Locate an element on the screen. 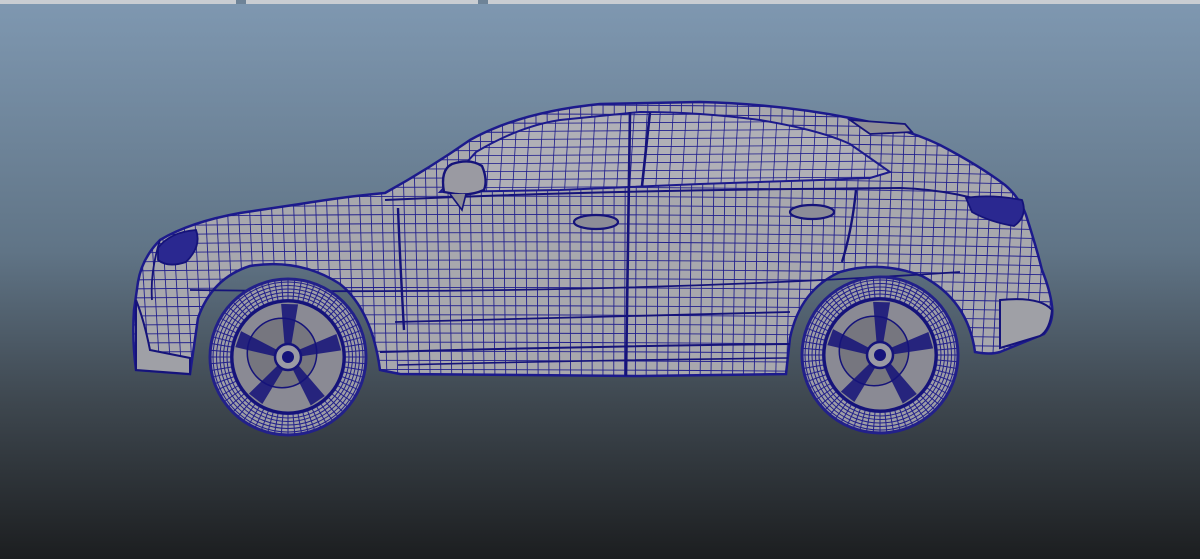 The image size is (1200, 559). rear-bumper is located at coordinates (1026, 324).